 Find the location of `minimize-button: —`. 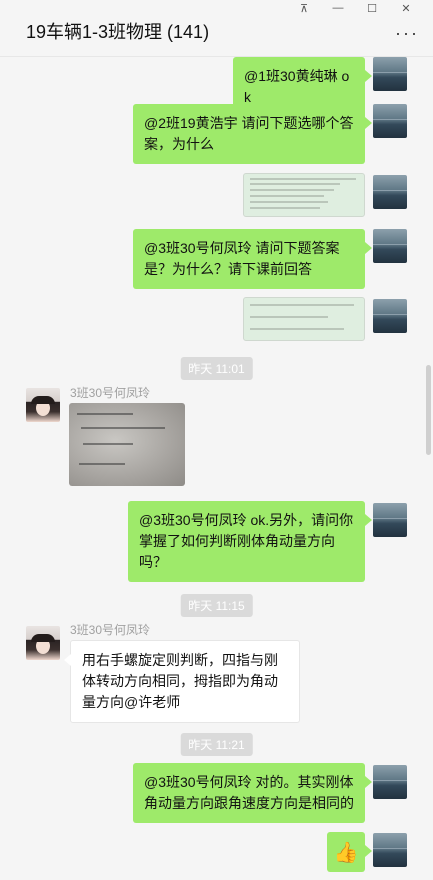

minimize-button: — is located at coordinates (338, 8).